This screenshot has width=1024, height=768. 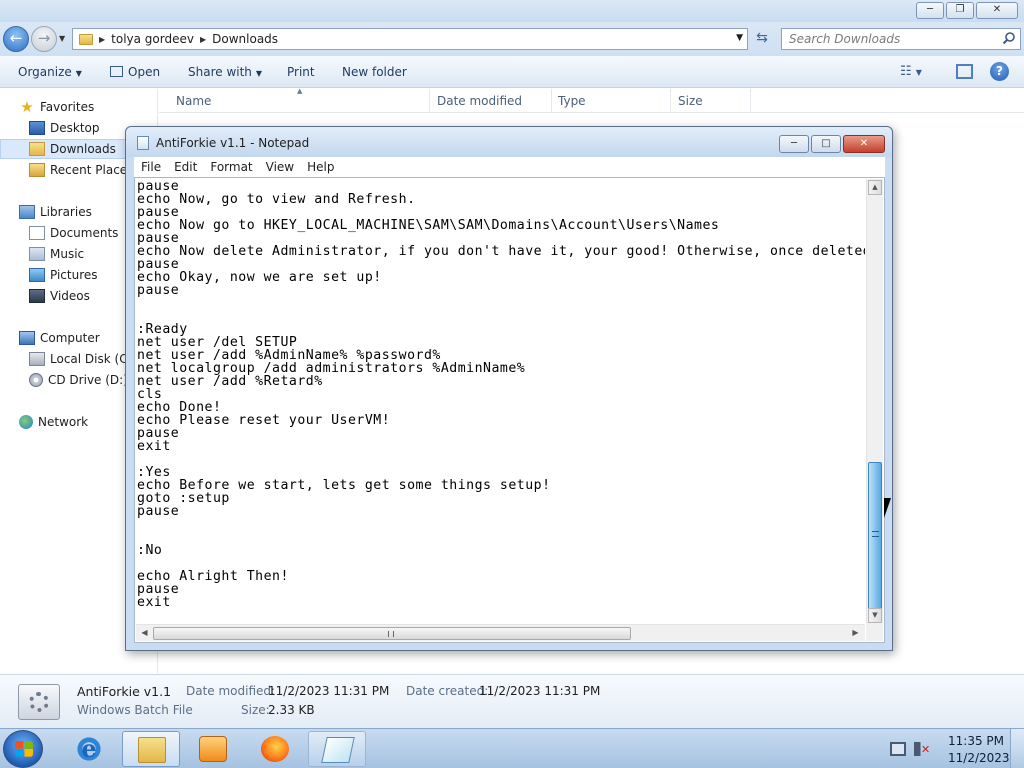 I want to click on column-header-name: Name, so click(x=193, y=101).